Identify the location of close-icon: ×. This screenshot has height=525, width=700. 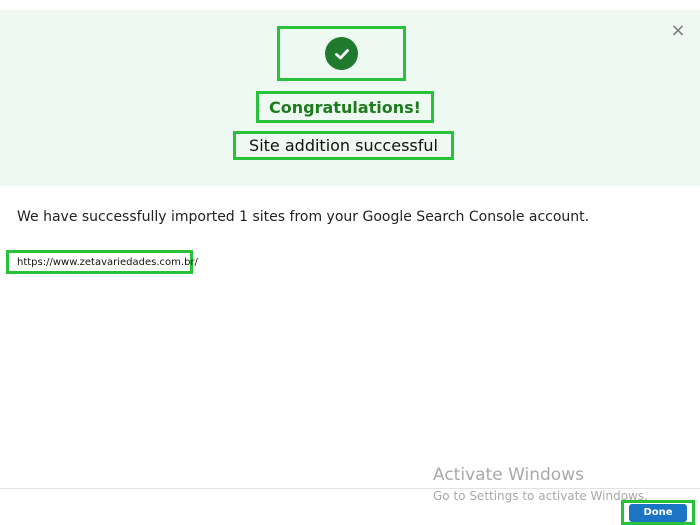
(678, 31).